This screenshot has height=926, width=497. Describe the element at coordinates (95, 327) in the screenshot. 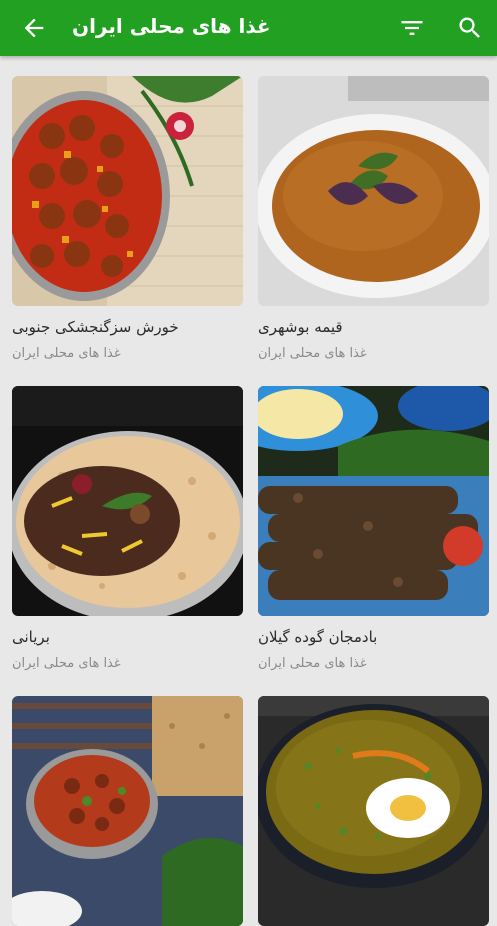

I see `food-name: خورش سزگنجشکی جنوبی` at that location.